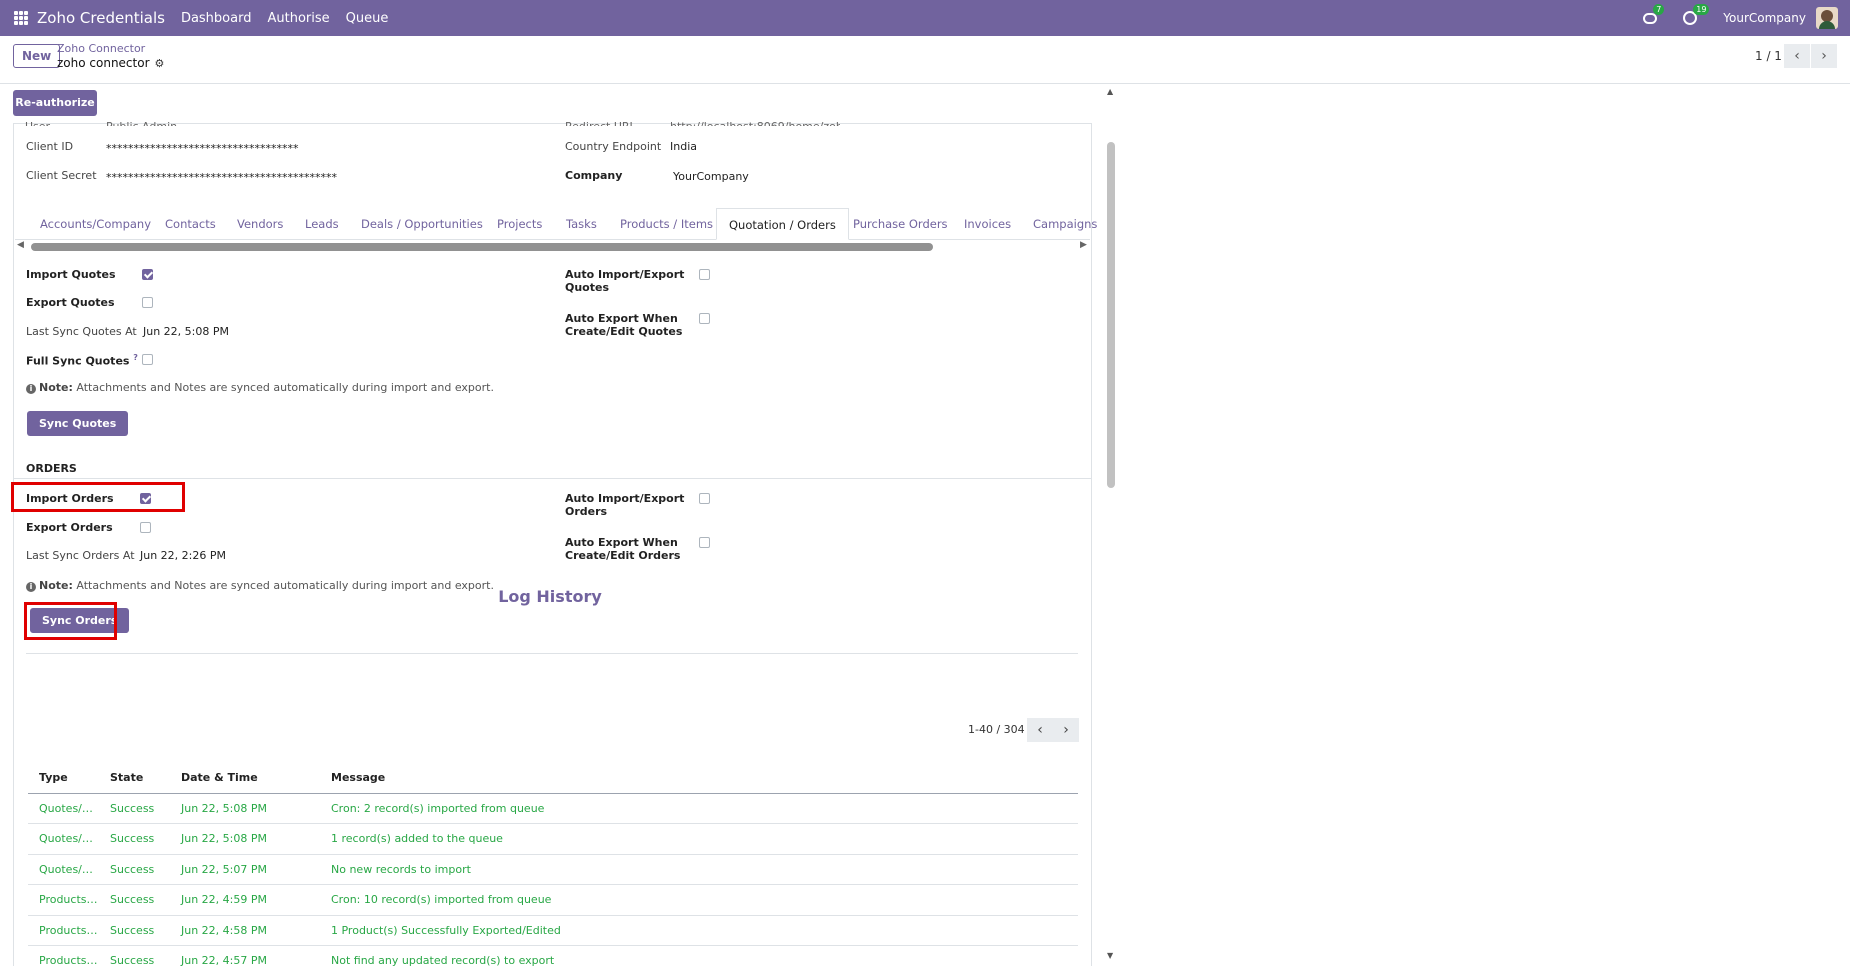 The width and height of the screenshot is (1850, 966). I want to click on cell-message: Cron: 10 record(s) imported from queue, so click(699, 900).